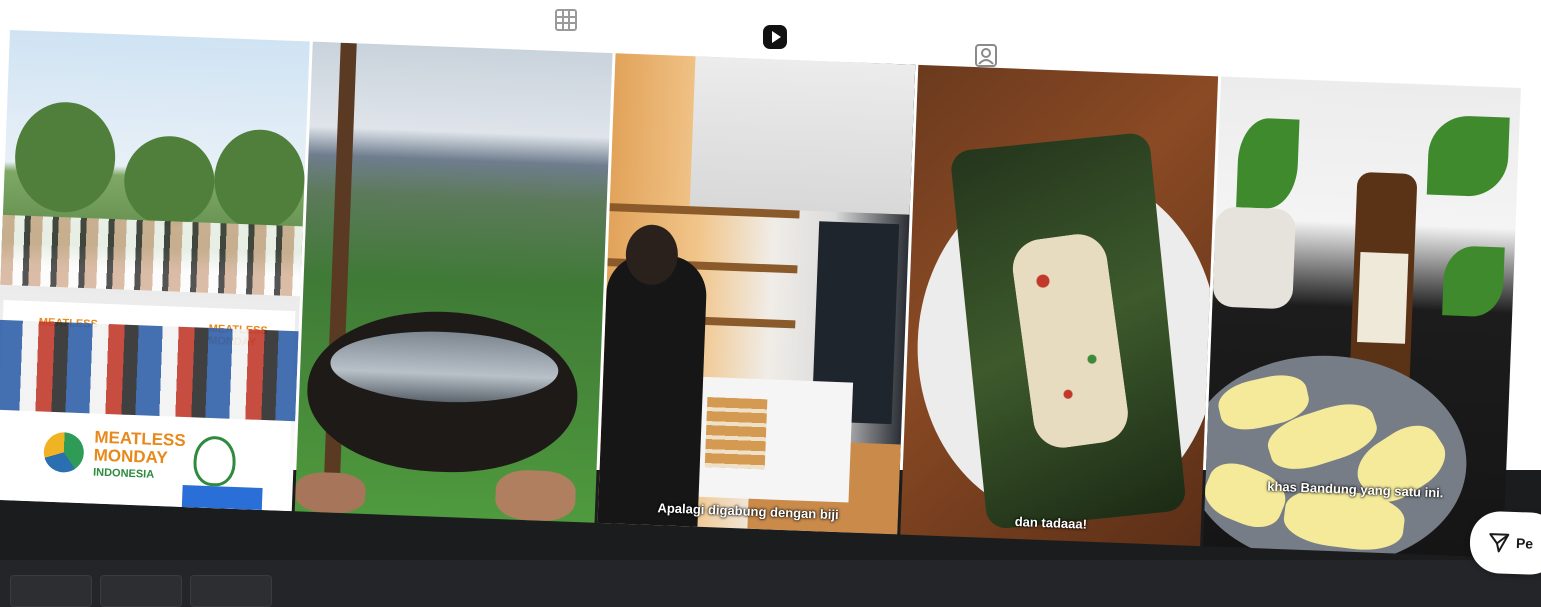  Describe the element at coordinates (214, 461) in the screenshot. I see `leaf-logo-icon` at that location.